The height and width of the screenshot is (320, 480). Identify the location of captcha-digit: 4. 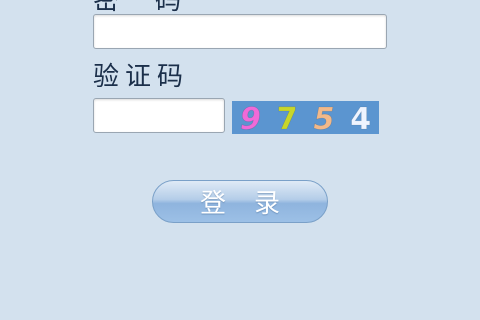
(360, 118).